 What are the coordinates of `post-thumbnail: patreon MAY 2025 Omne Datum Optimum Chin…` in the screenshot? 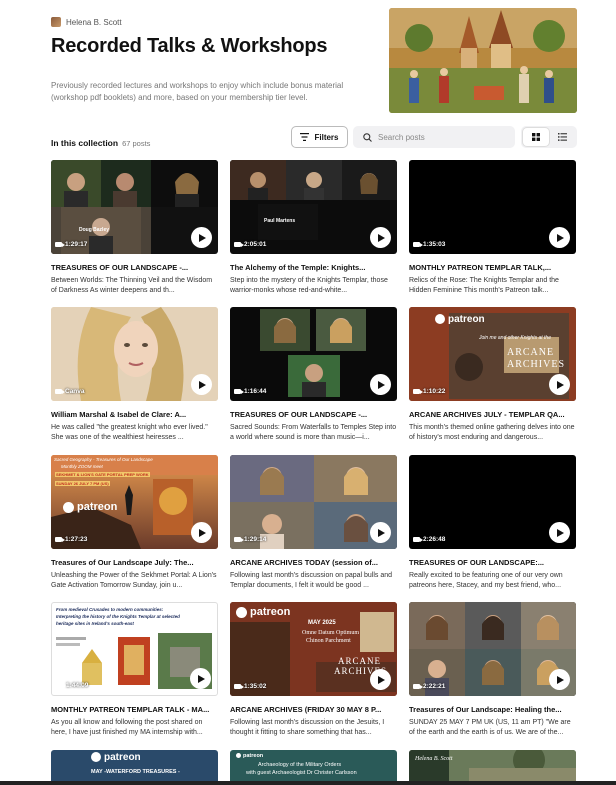 It's located at (313, 649).